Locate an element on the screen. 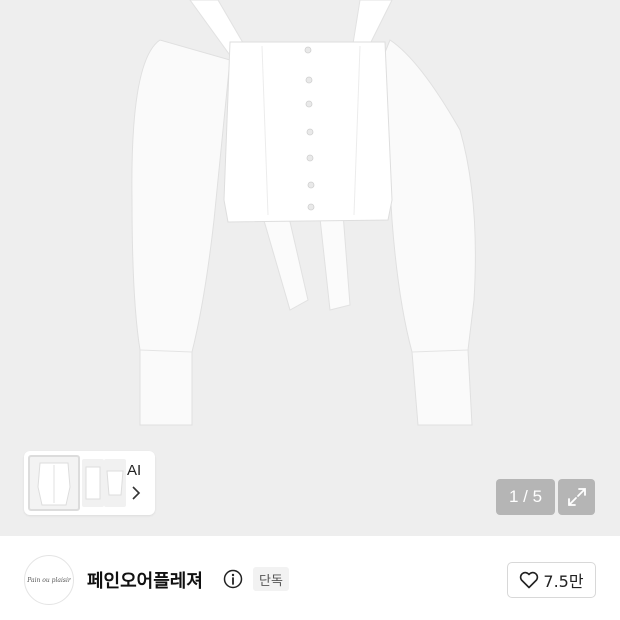 This screenshot has height=620, width=620. expand-button is located at coordinates (576, 497).